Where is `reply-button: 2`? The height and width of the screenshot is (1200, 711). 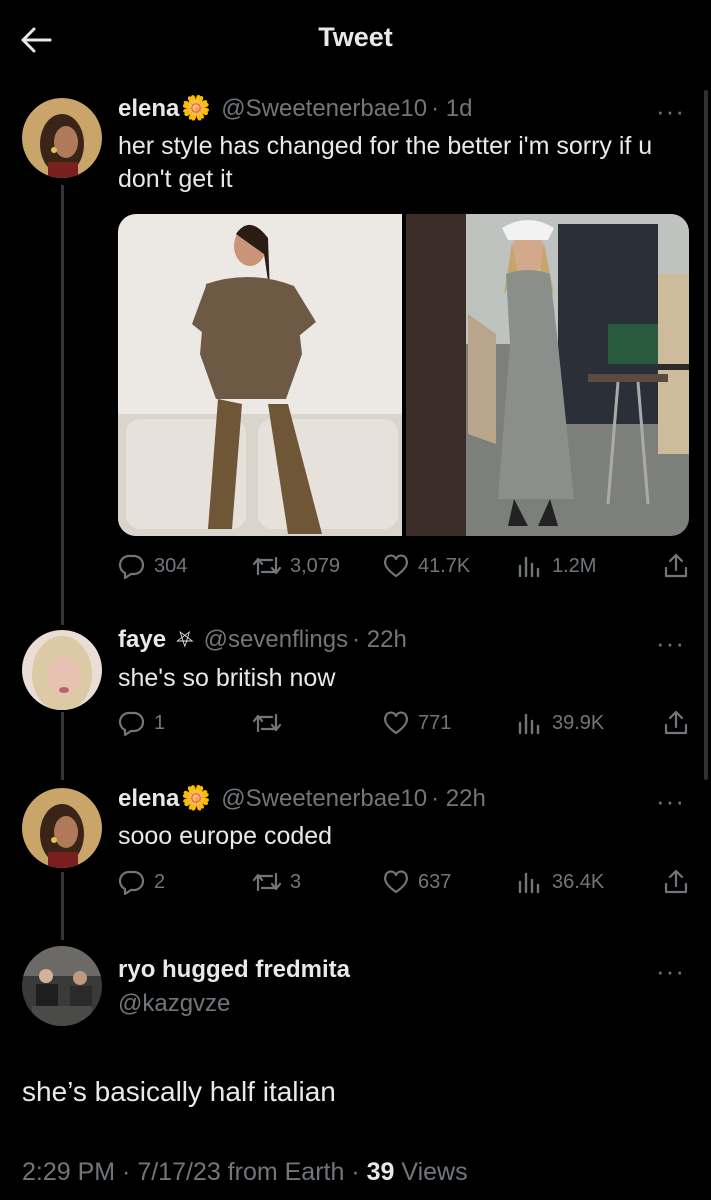 reply-button: 2 is located at coordinates (141, 882).